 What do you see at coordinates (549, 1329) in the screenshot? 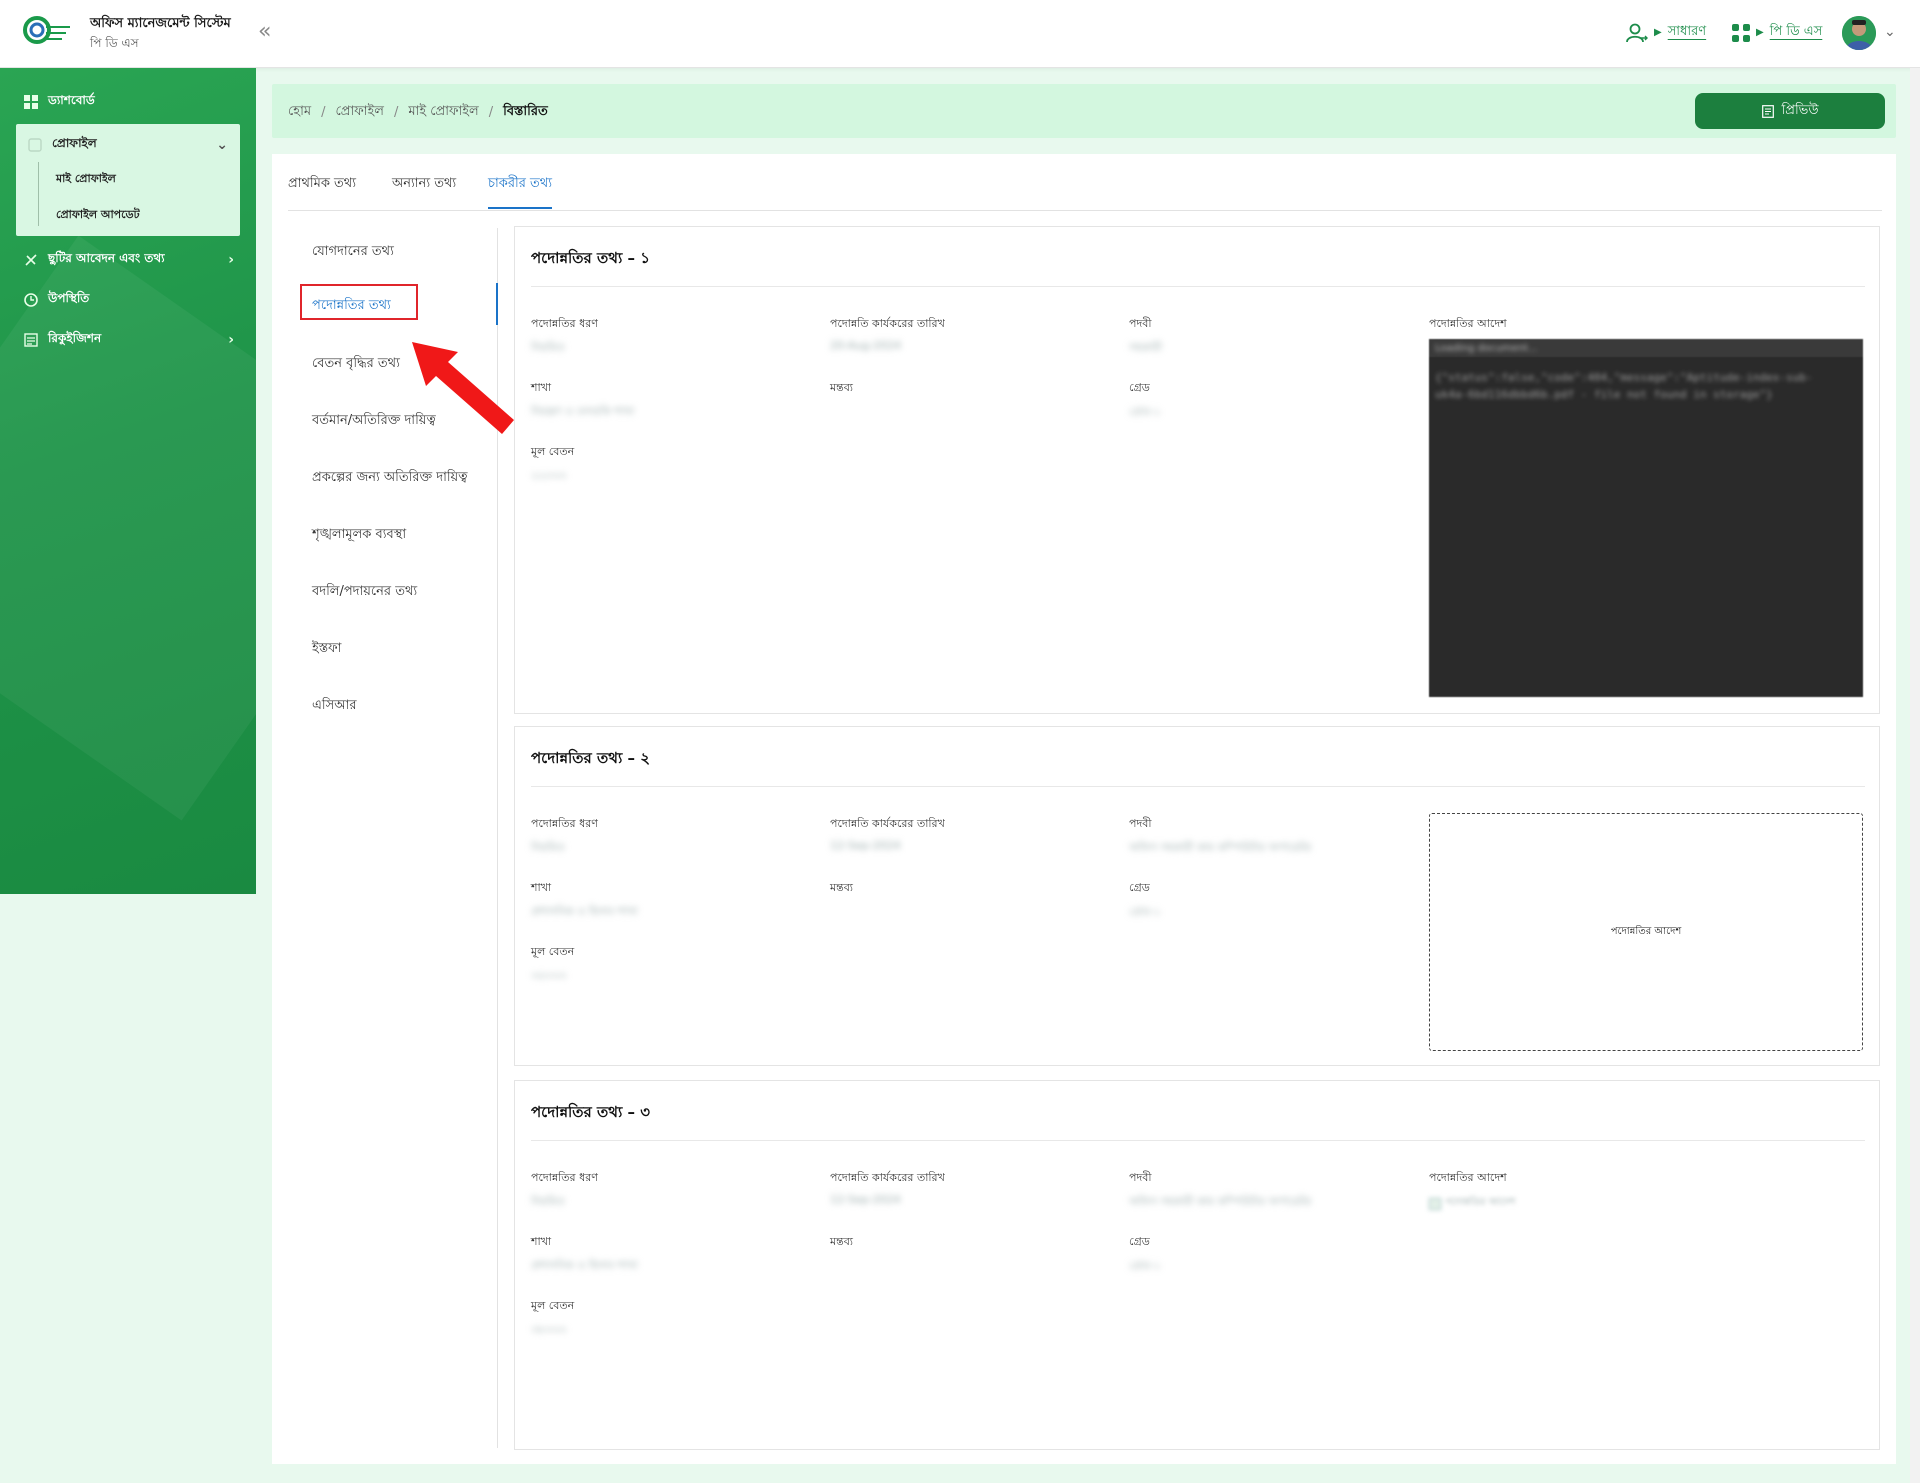
I see `basic-salary-value: ৩৮০০০` at bounding box center [549, 1329].